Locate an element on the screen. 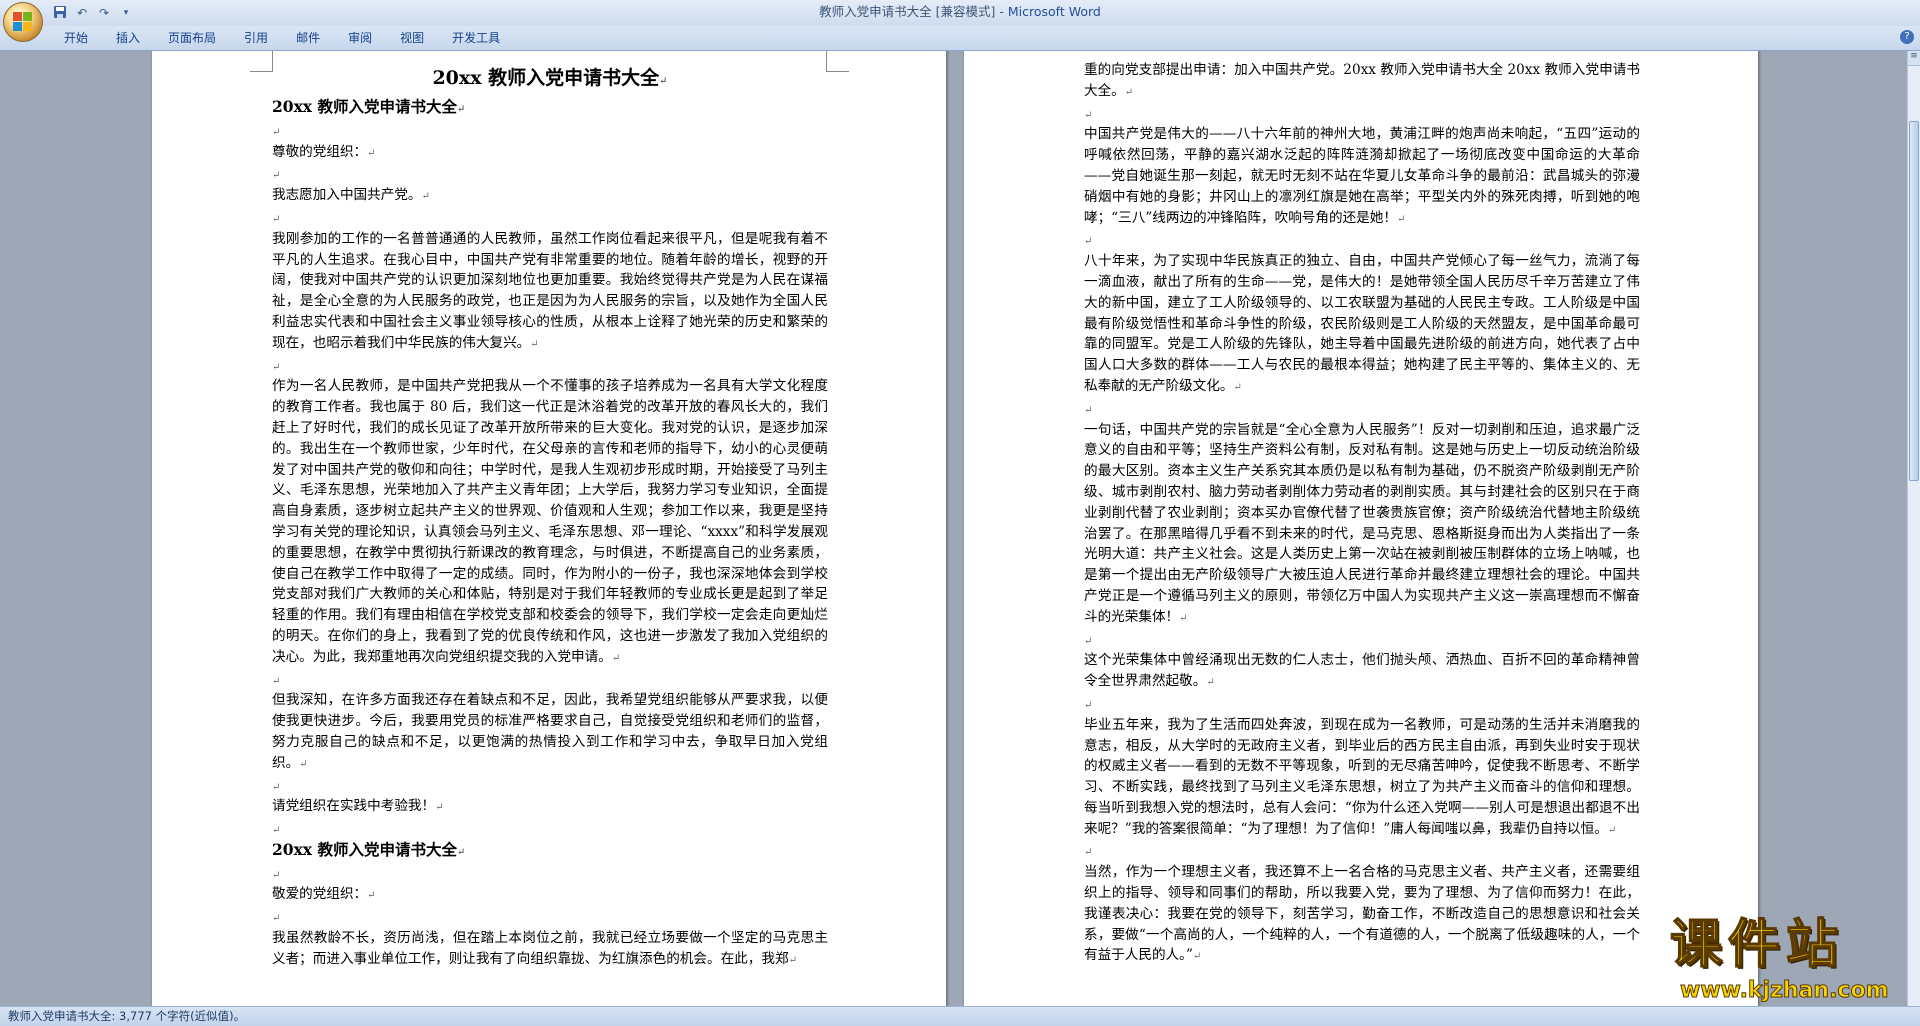  tab-developer: 开发工具 is located at coordinates (476, 38).